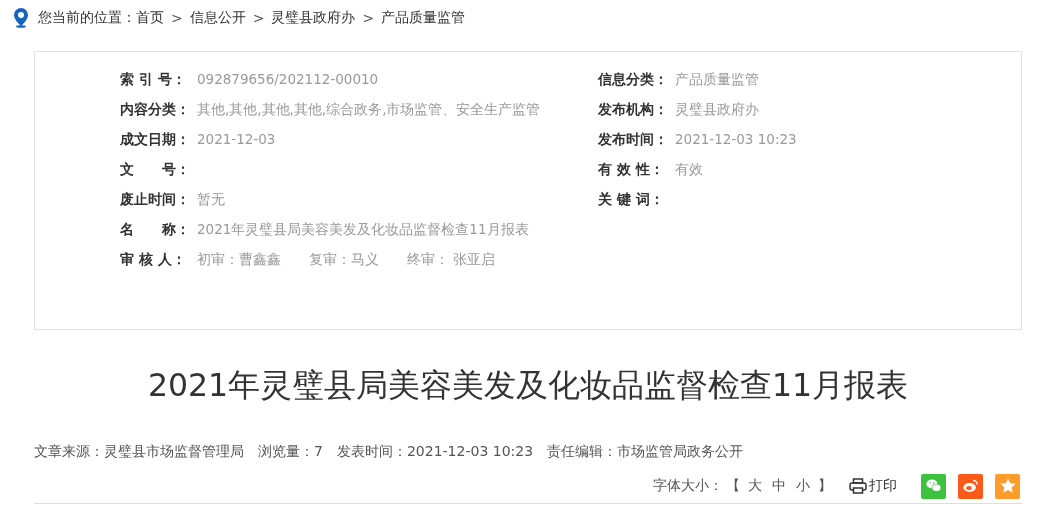 This screenshot has width=1052, height=514. Describe the element at coordinates (873, 486) in the screenshot. I see `print-link: 打印` at that location.